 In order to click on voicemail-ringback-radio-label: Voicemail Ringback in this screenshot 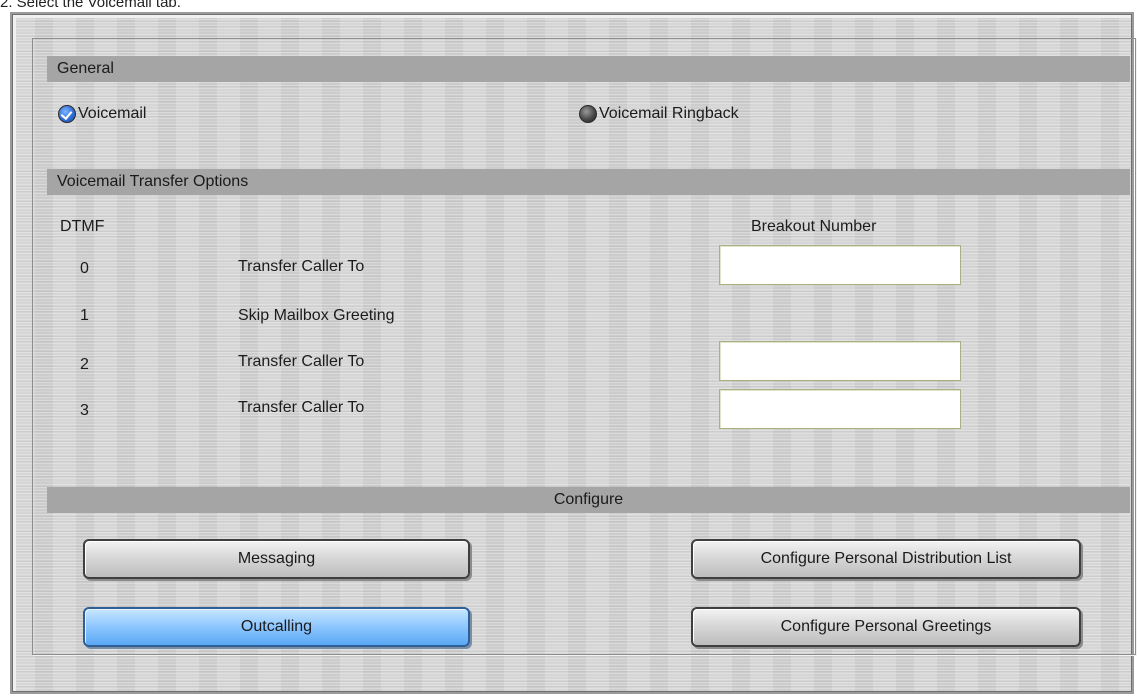, I will do `click(669, 113)`.